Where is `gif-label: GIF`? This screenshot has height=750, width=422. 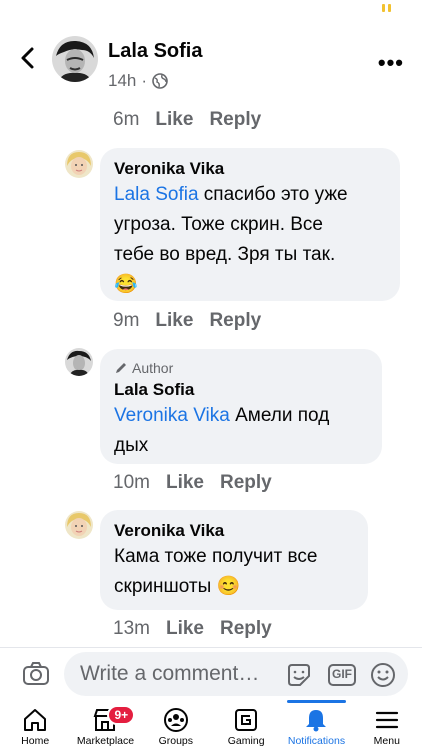
gif-label: GIF is located at coordinates (342, 674).